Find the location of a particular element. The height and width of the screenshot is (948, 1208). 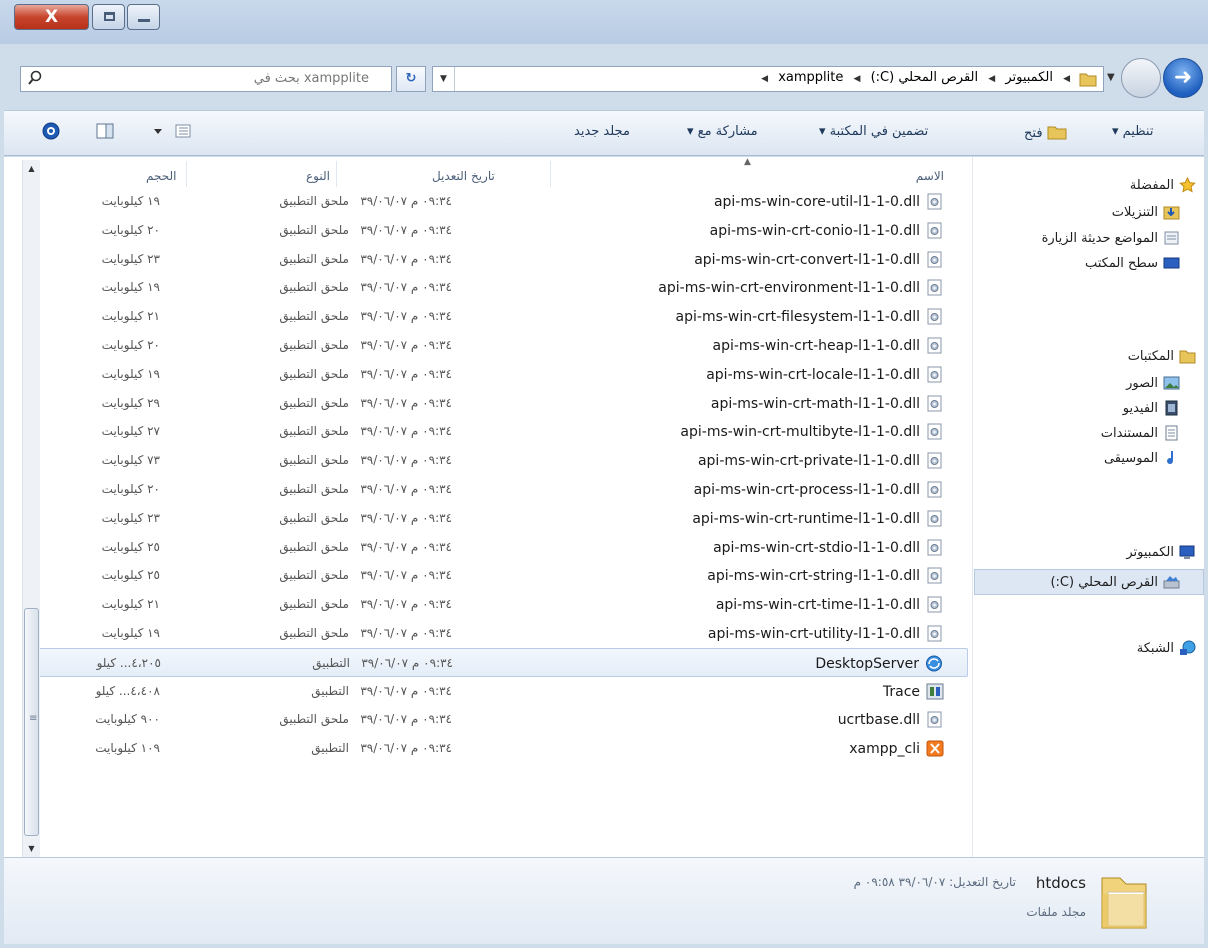

nav-libraries: المكتبات is located at coordinates (1151, 356).